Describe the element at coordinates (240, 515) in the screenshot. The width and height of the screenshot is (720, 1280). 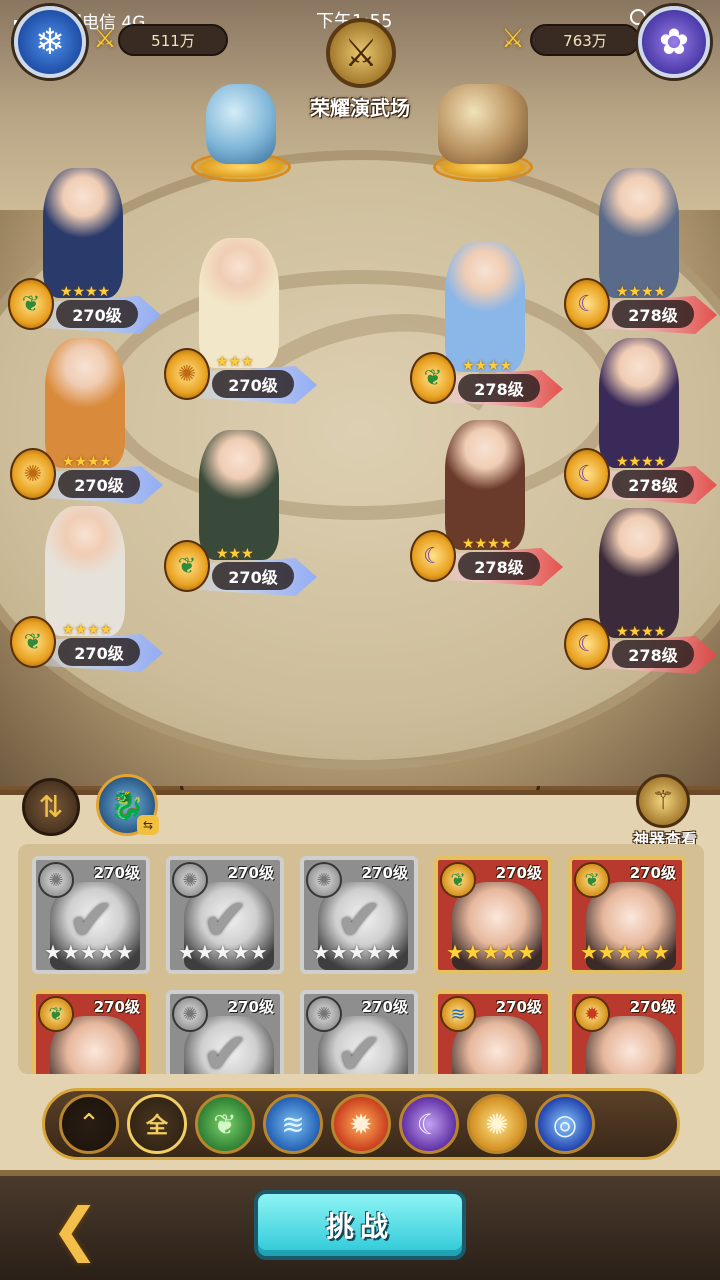
I see `ally-hero-5: 270级 ★★★ ❦` at that location.